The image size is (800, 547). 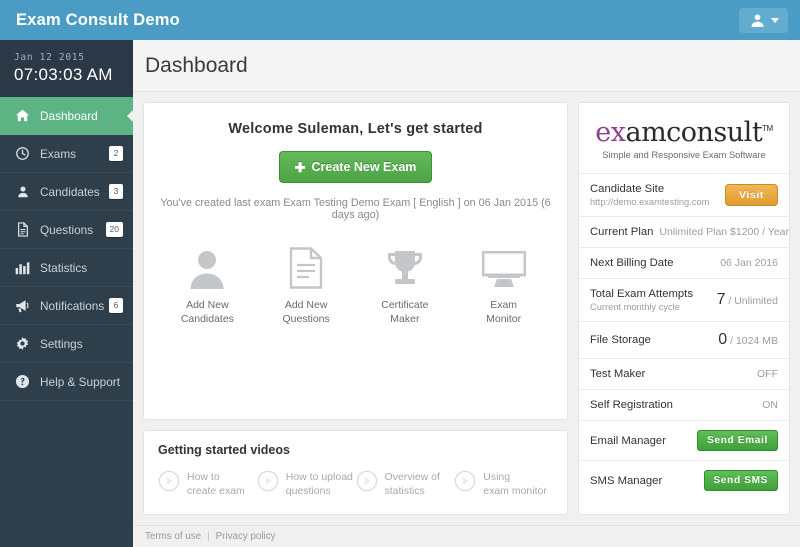 I want to click on sidebar-item-notifications: Notifications 6, so click(x=66, y=306).